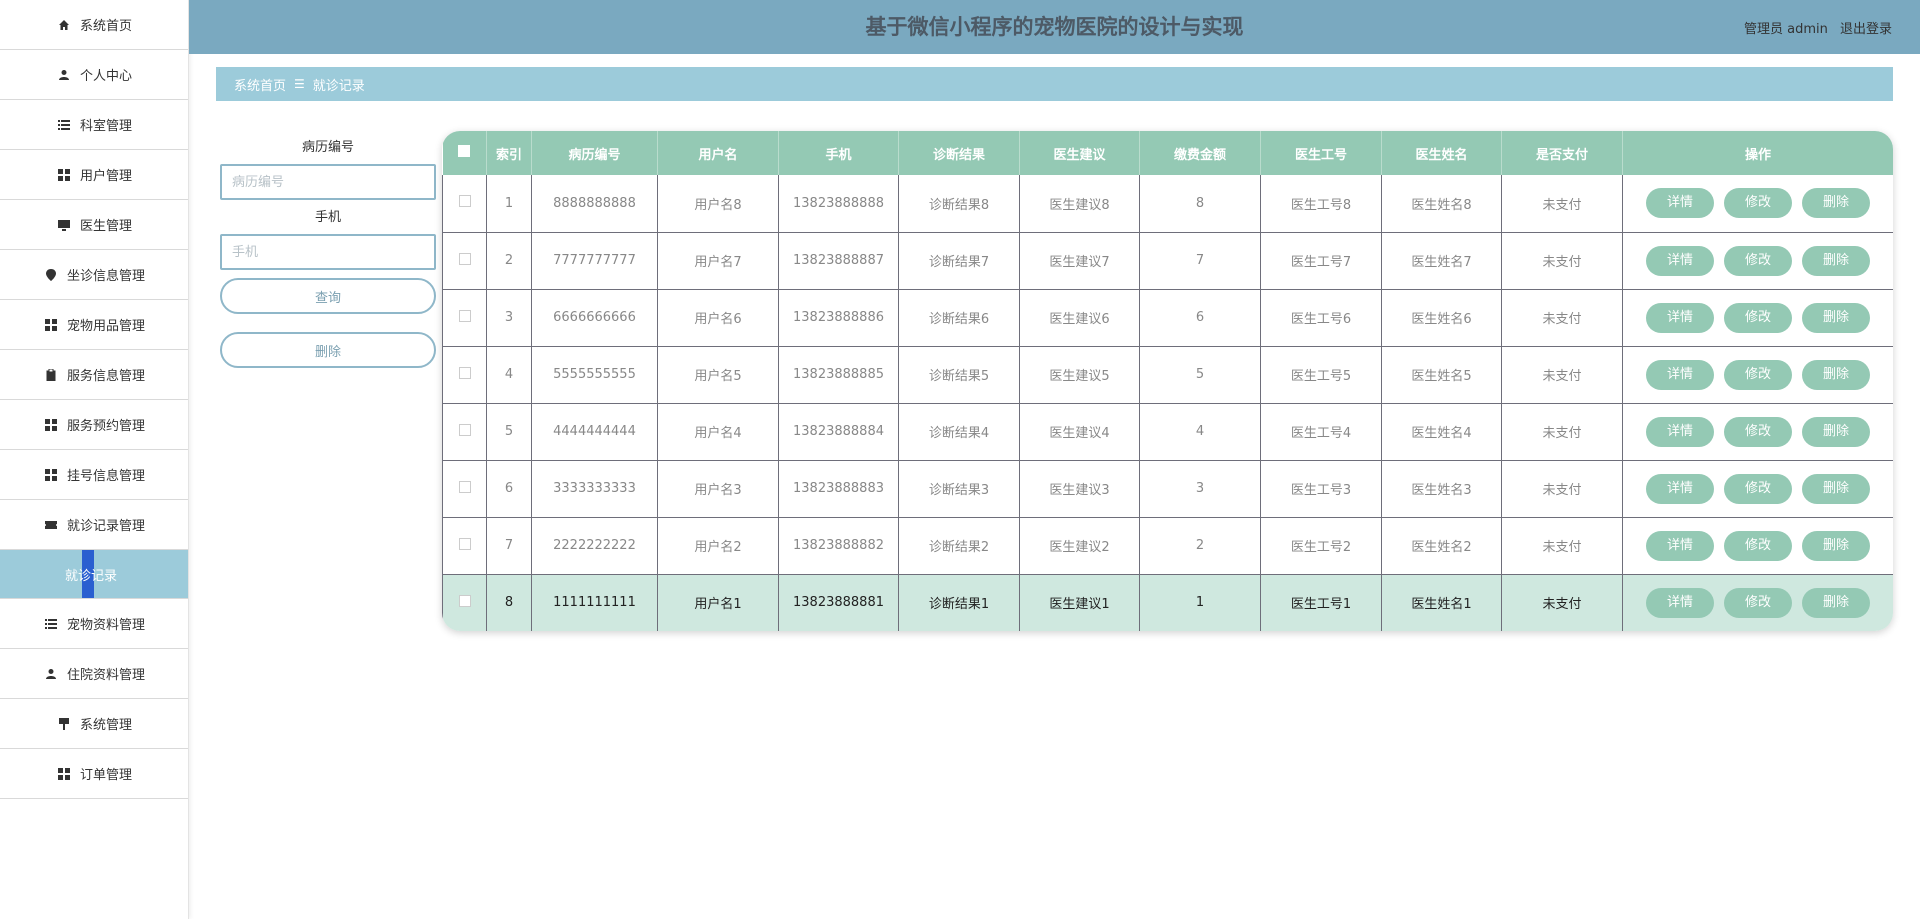 Image resolution: width=1920 pixels, height=919 pixels. I want to click on phone-input, so click(328, 252).